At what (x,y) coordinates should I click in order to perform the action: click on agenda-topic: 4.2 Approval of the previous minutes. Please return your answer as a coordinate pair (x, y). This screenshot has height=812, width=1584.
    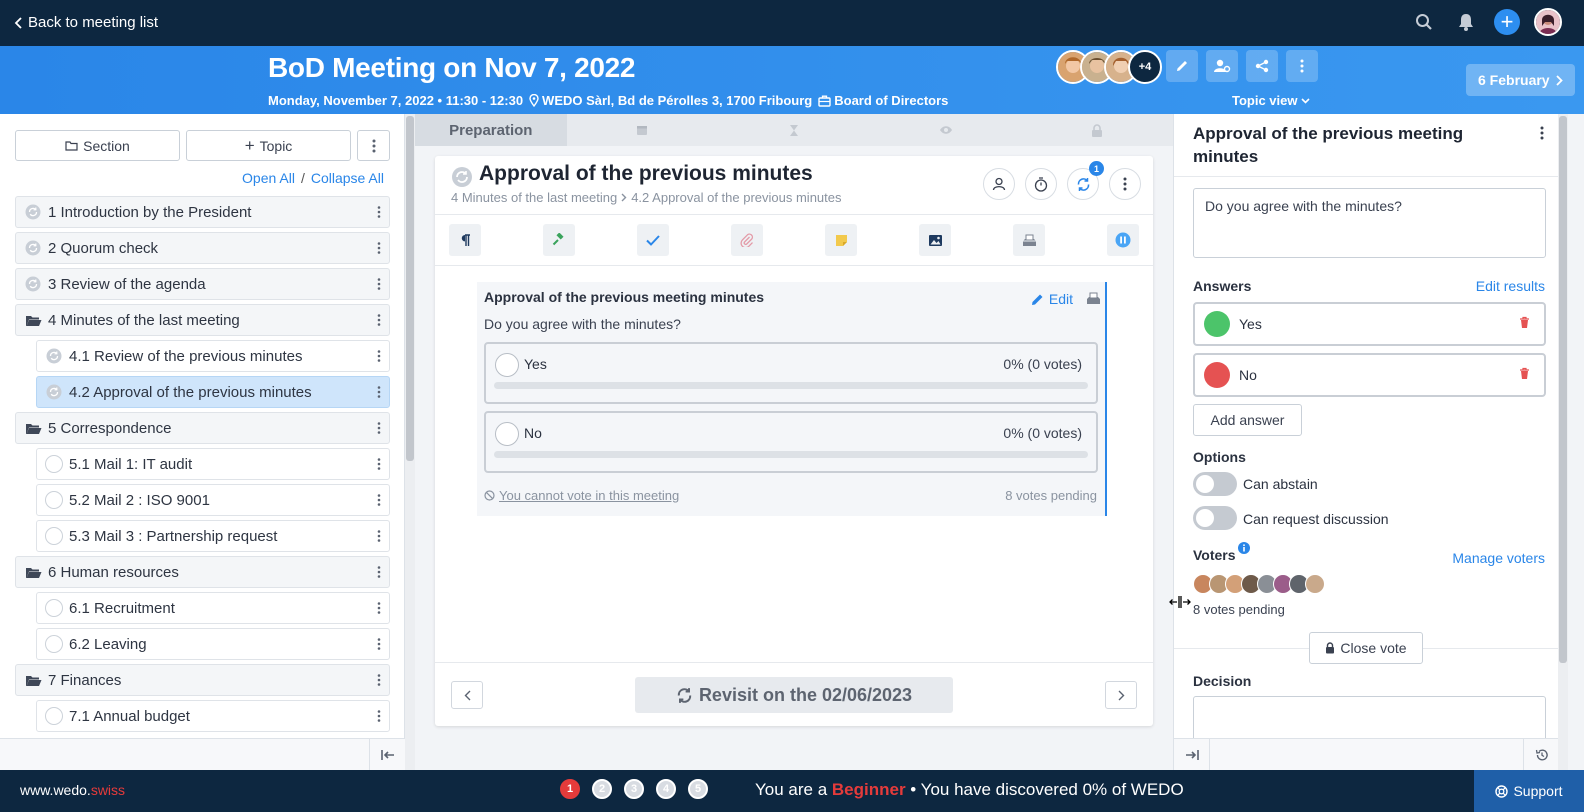
    Looking at the image, I should click on (213, 392).